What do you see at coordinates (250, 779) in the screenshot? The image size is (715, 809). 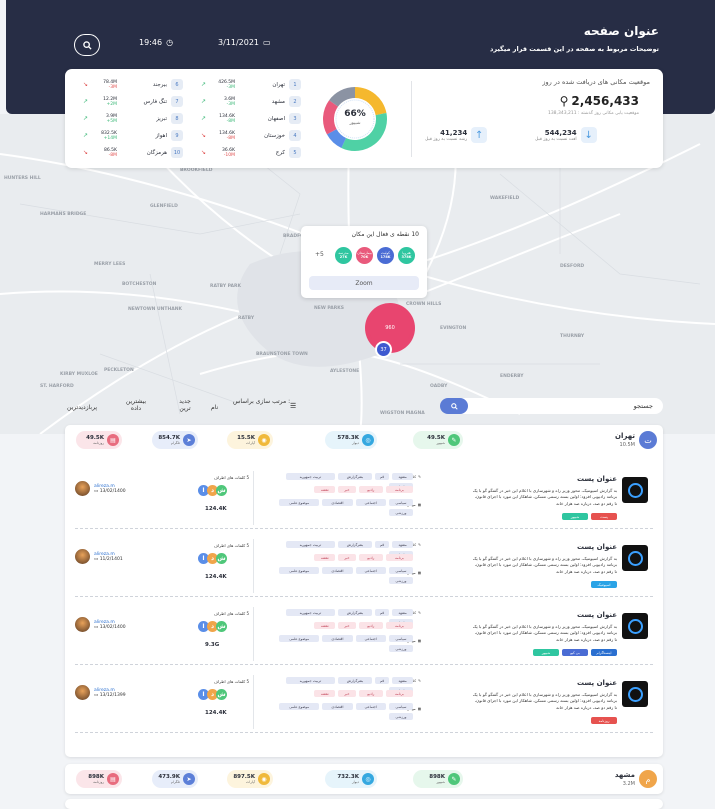 I see `platform-pill: 897.5K آپارات ◉` at bounding box center [250, 779].